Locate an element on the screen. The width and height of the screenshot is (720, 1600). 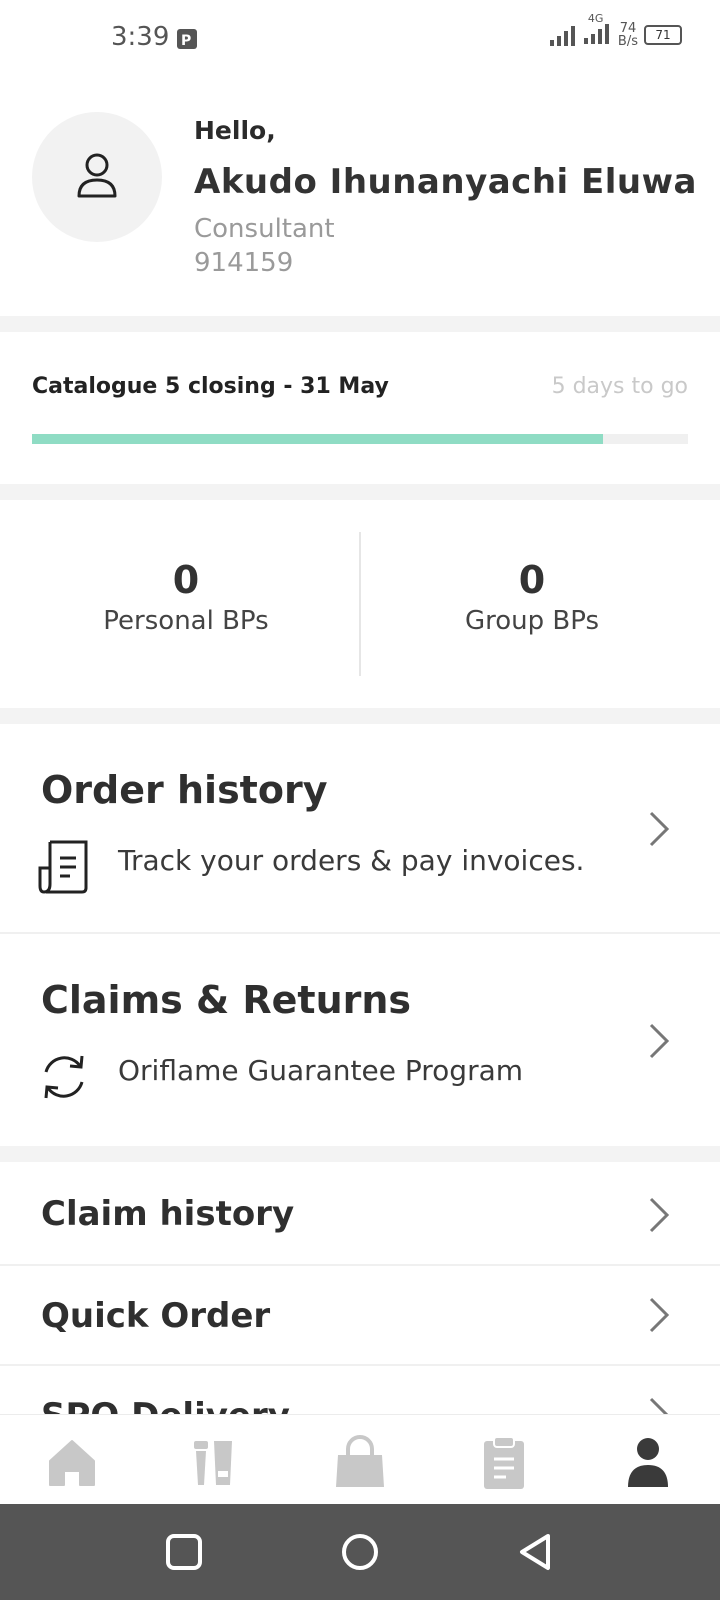
catalogue-progress-bar is located at coordinates (360, 439).